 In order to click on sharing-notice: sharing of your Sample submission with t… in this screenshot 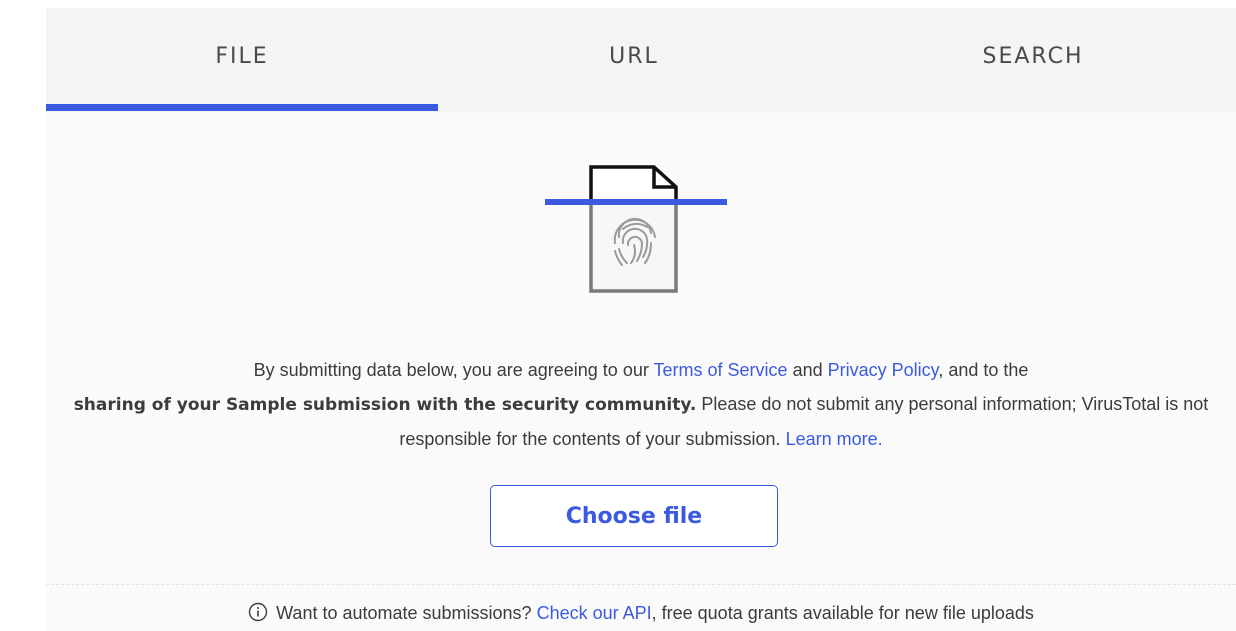, I will do `click(385, 405)`.